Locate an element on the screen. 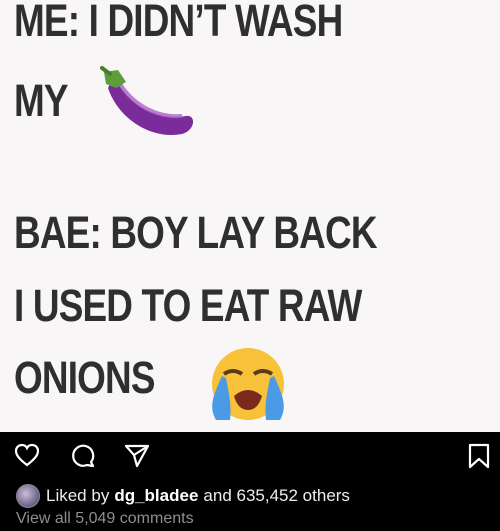 The width and height of the screenshot is (500, 531). share-icon is located at coordinates (137, 456).